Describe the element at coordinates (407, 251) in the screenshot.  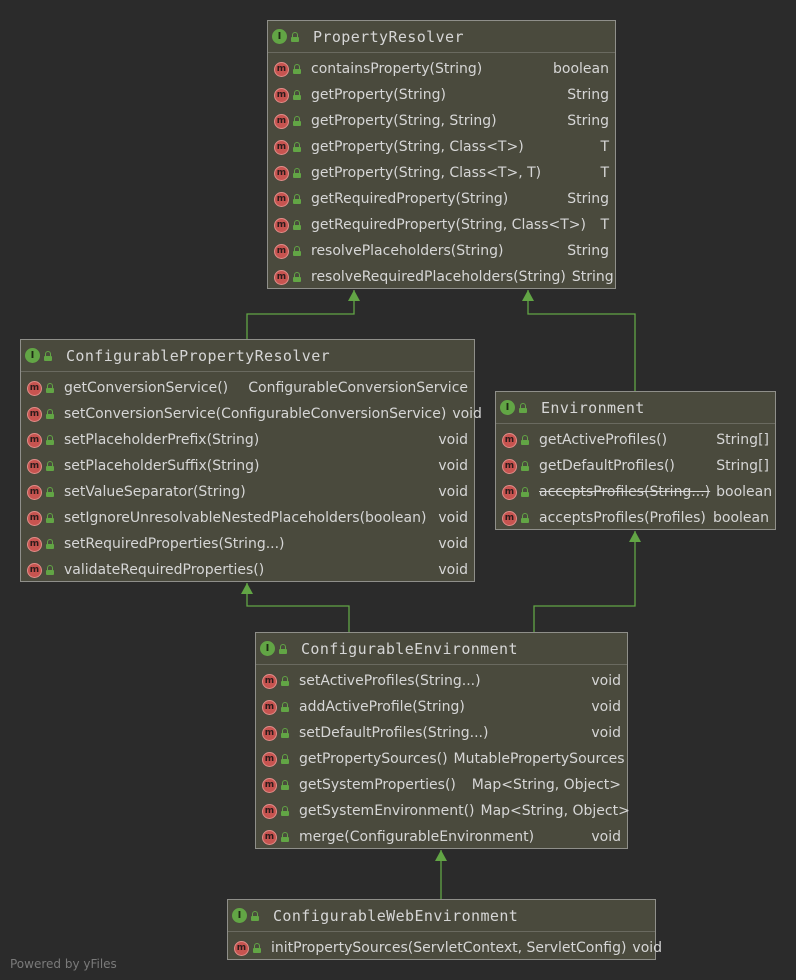
I see `method-name: resolvePlaceholders(String)` at that location.